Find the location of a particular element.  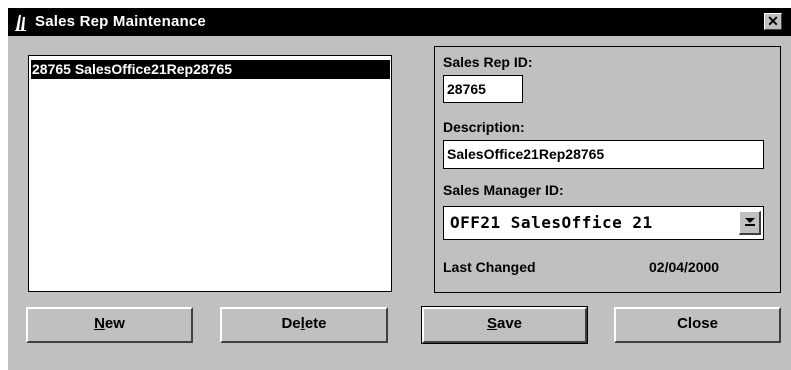

app-icon is located at coordinates (21, 22).